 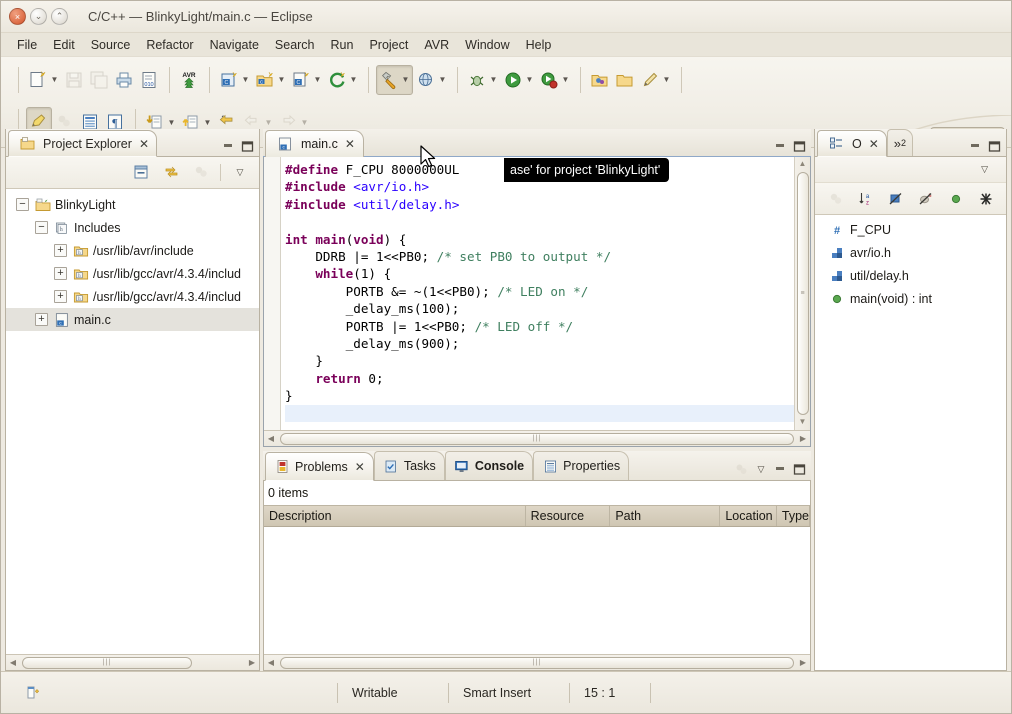 What do you see at coordinates (306, 80) in the screenshot?
I see `new-c-source-file-button: C ▼` at bounding box center [306, 80].